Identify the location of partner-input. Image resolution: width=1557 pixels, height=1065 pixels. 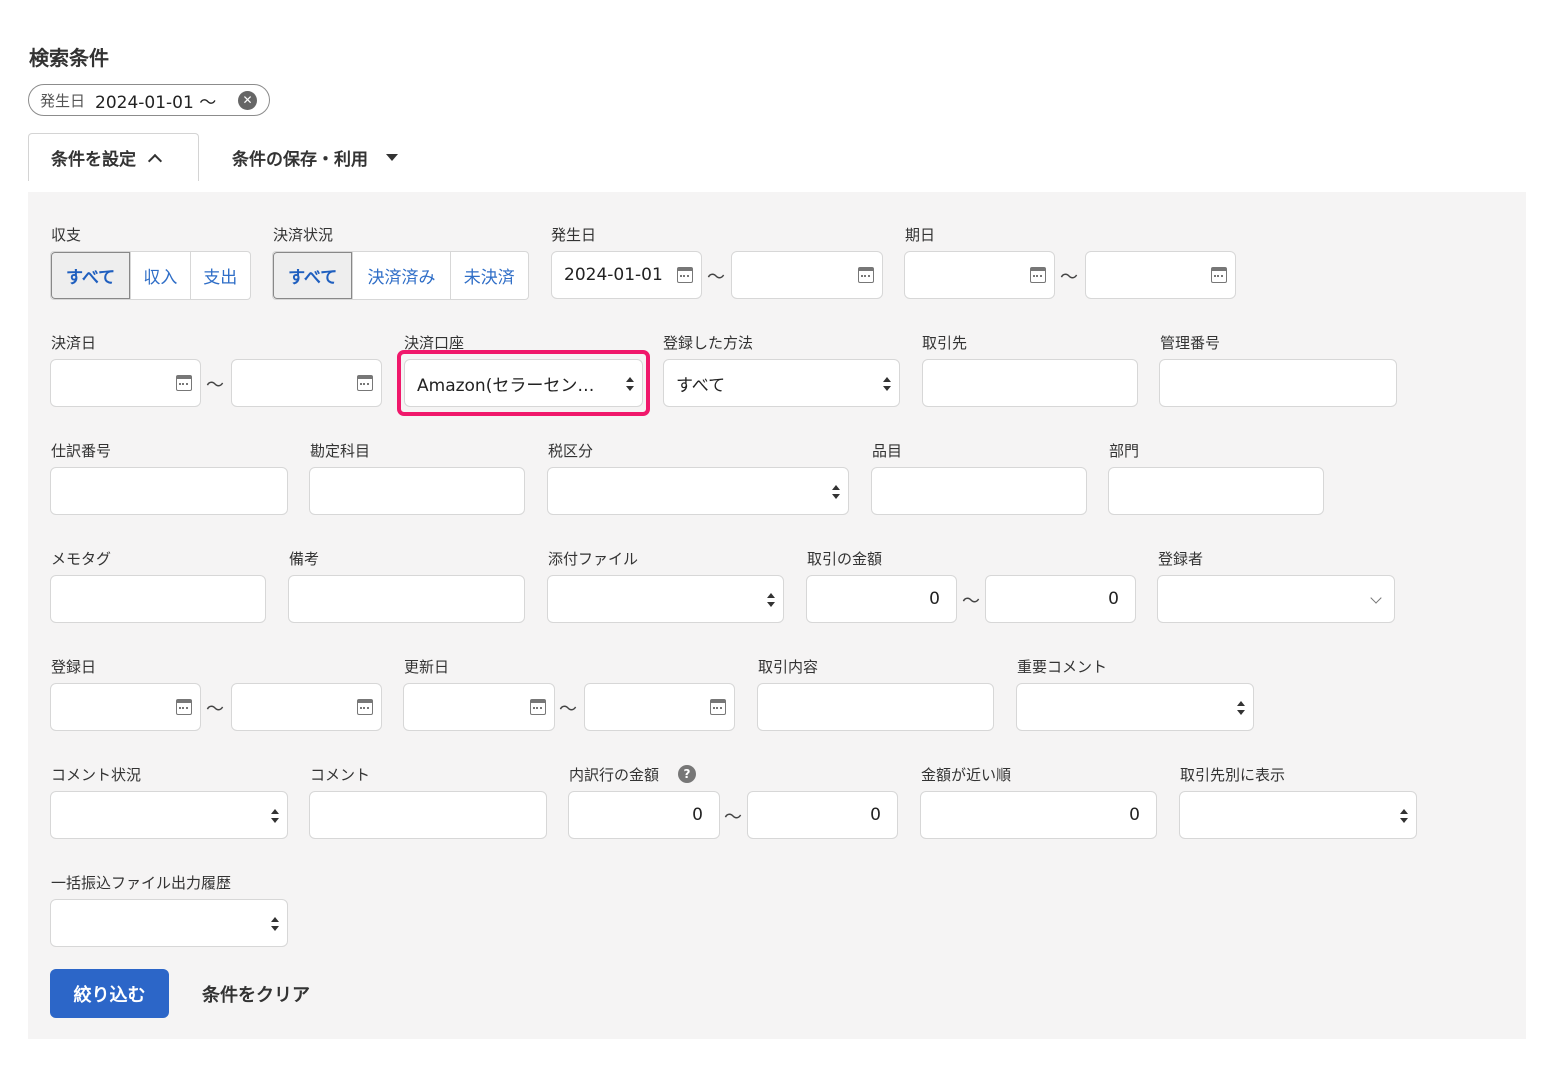
(1030, 383).